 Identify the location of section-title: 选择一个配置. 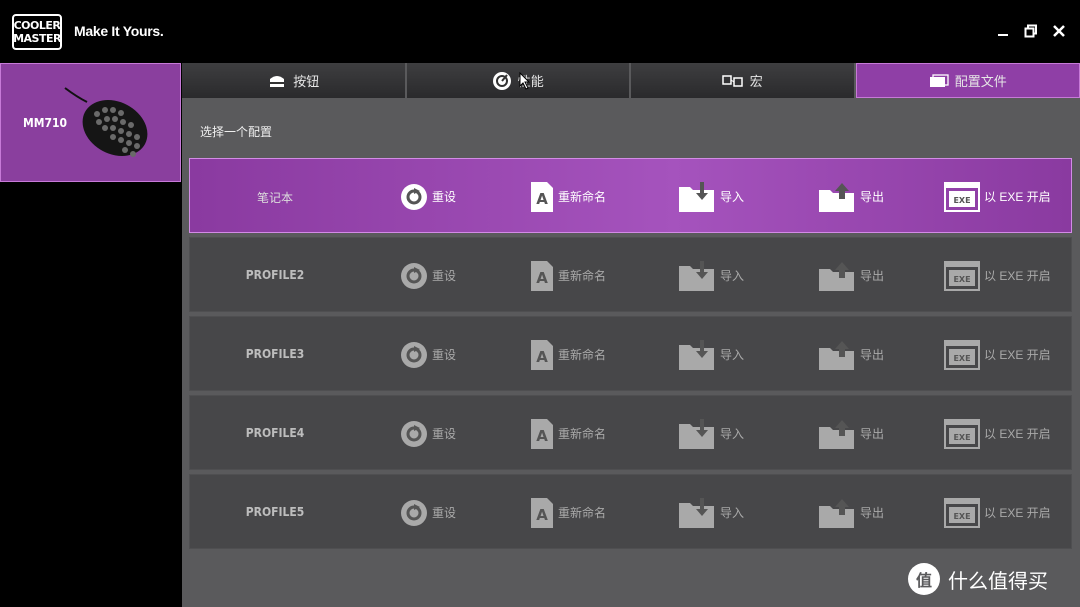
(236, 132).